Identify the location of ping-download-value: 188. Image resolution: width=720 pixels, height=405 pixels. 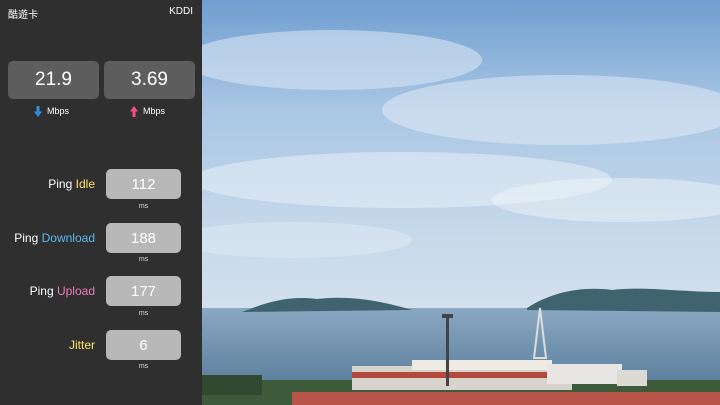
(143, 238).